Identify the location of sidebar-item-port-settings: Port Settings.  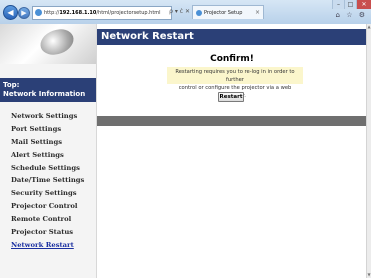
(48, 129).